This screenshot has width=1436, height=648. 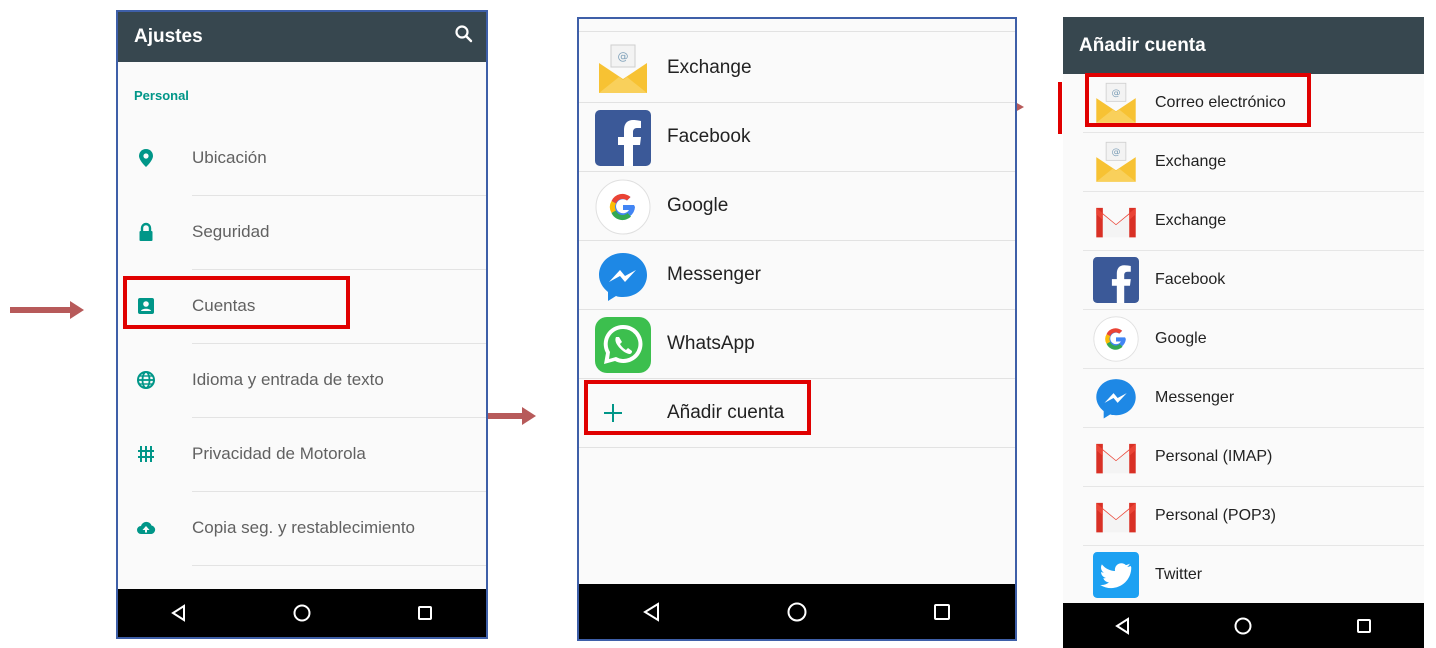 I want to click on highlight-box-email, so click(x=1198, y=100).